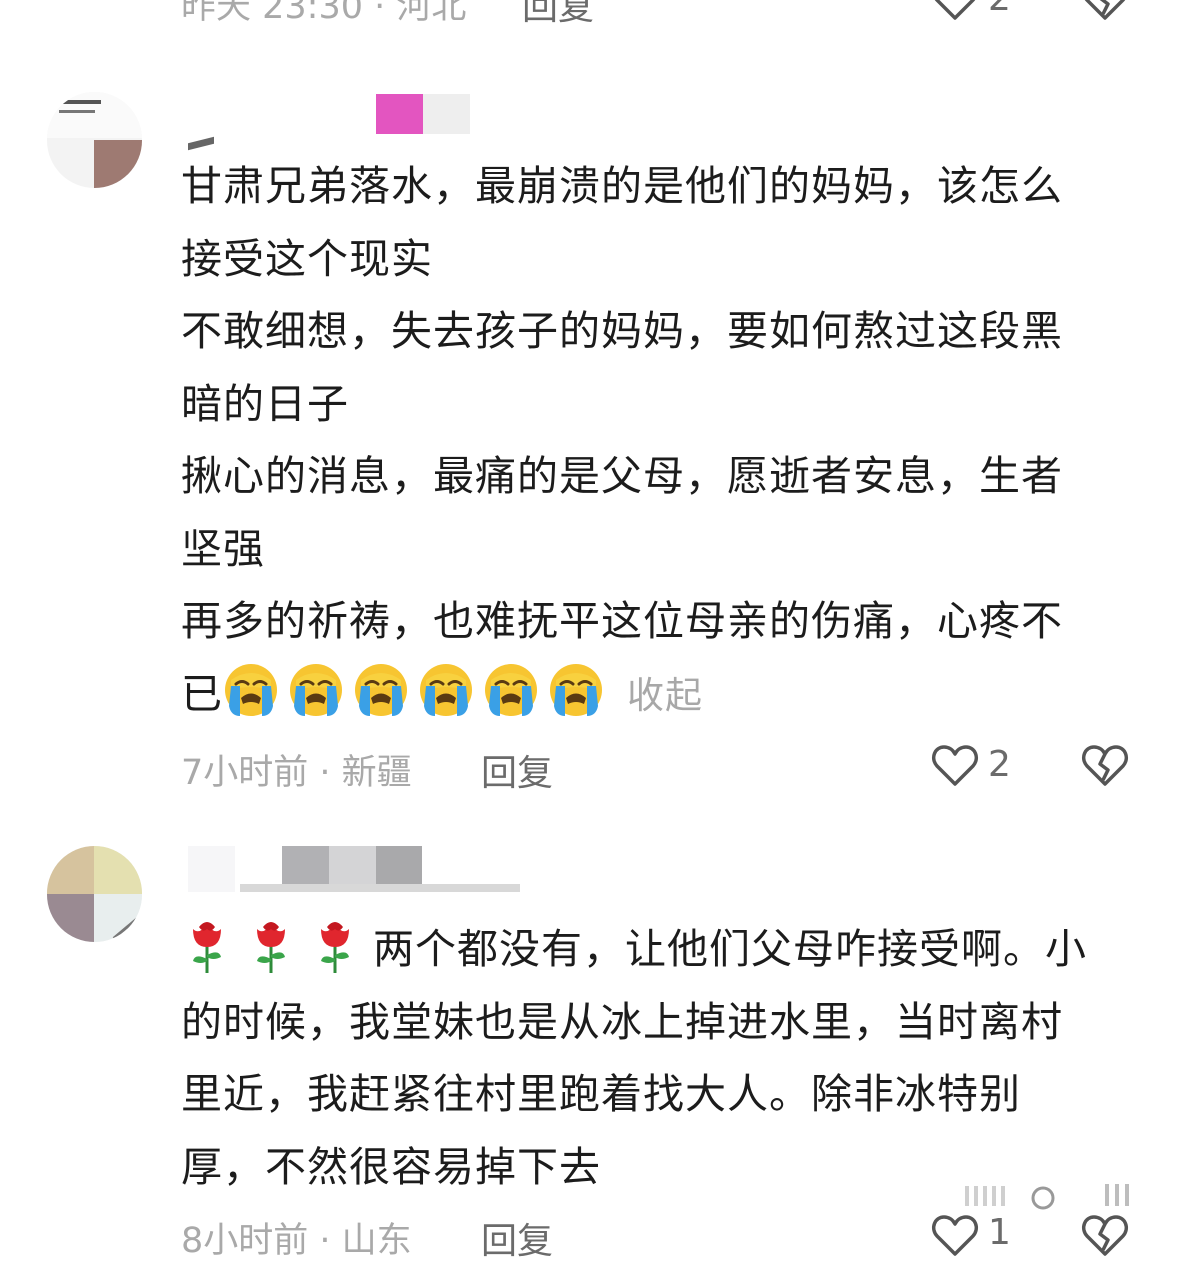 The height and width of the screenshot is (1264, 1179). What do you see at coordinates (730, 949) in the screenshot?
I see `comment-line: 两个都没有，让他们父母咋接受啊。小` at bounding box center [730, 949].